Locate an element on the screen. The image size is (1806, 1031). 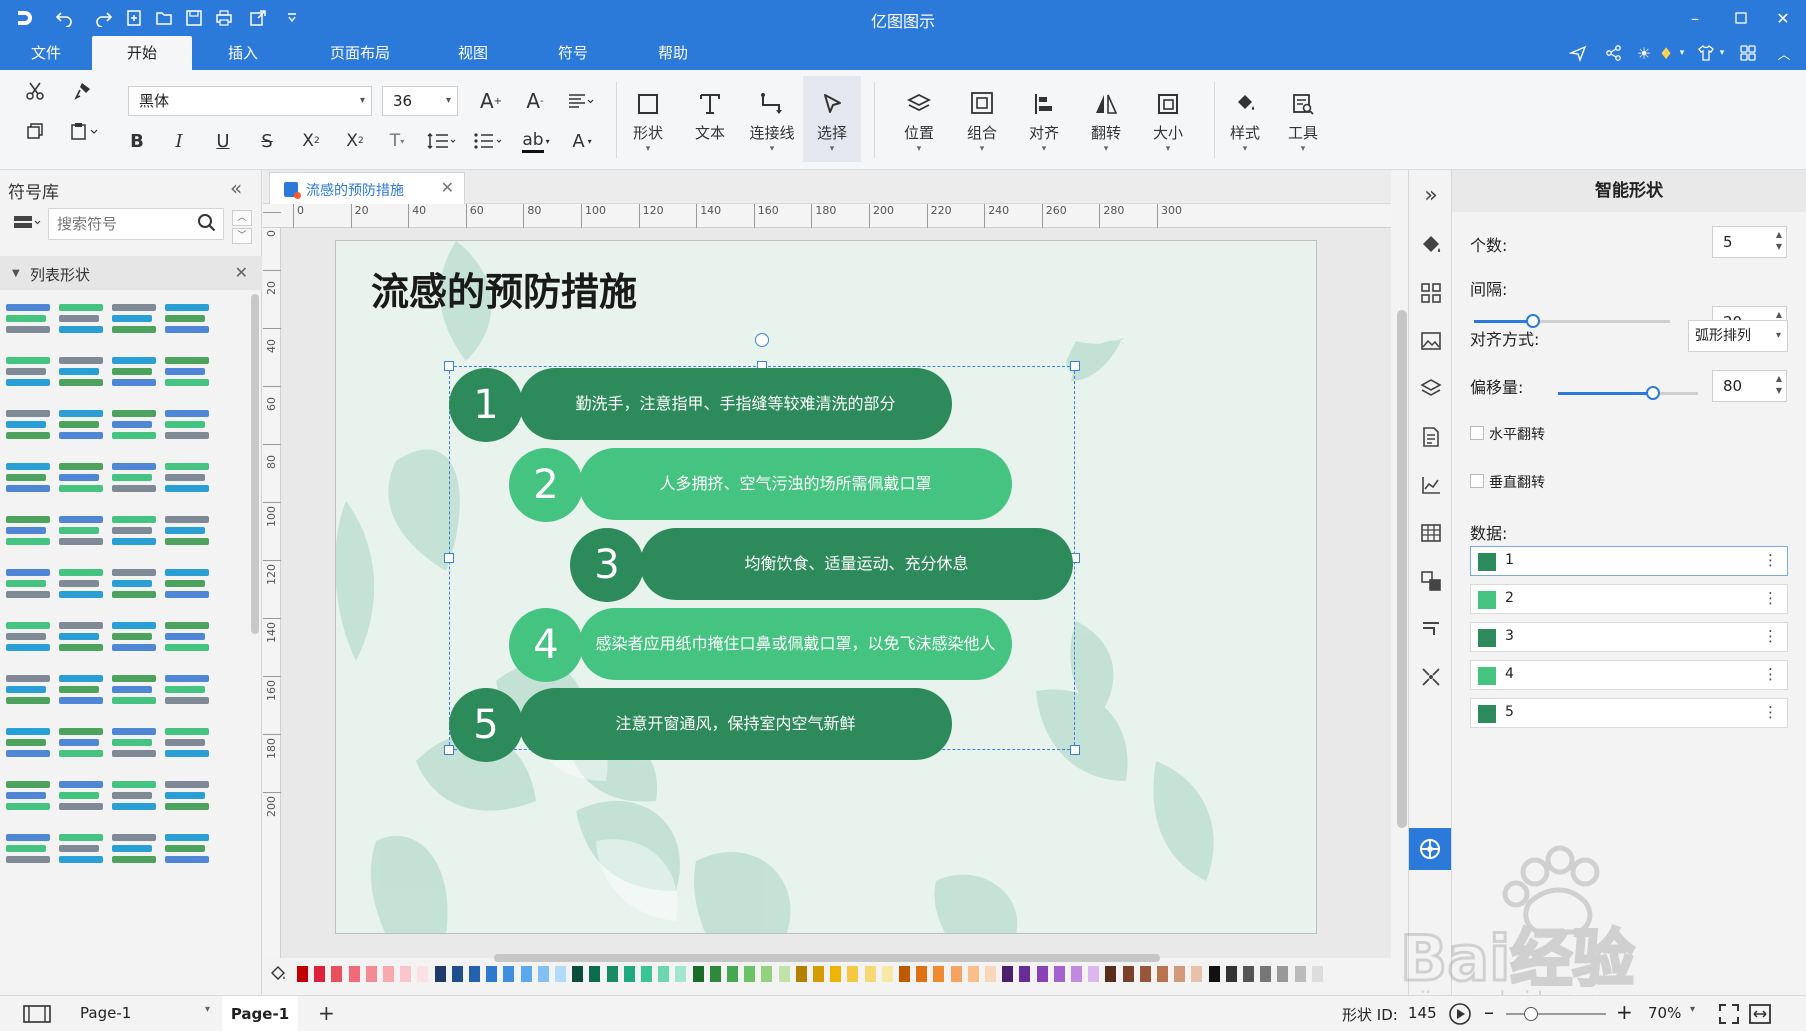
connector-tool-button: 连接线 ▾ is located at coordinates (772, 119).